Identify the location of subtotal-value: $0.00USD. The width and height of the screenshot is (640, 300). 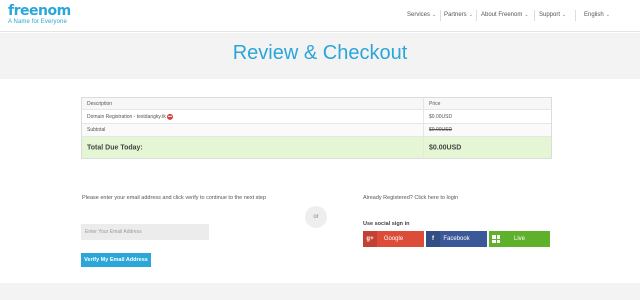
(441, 130).